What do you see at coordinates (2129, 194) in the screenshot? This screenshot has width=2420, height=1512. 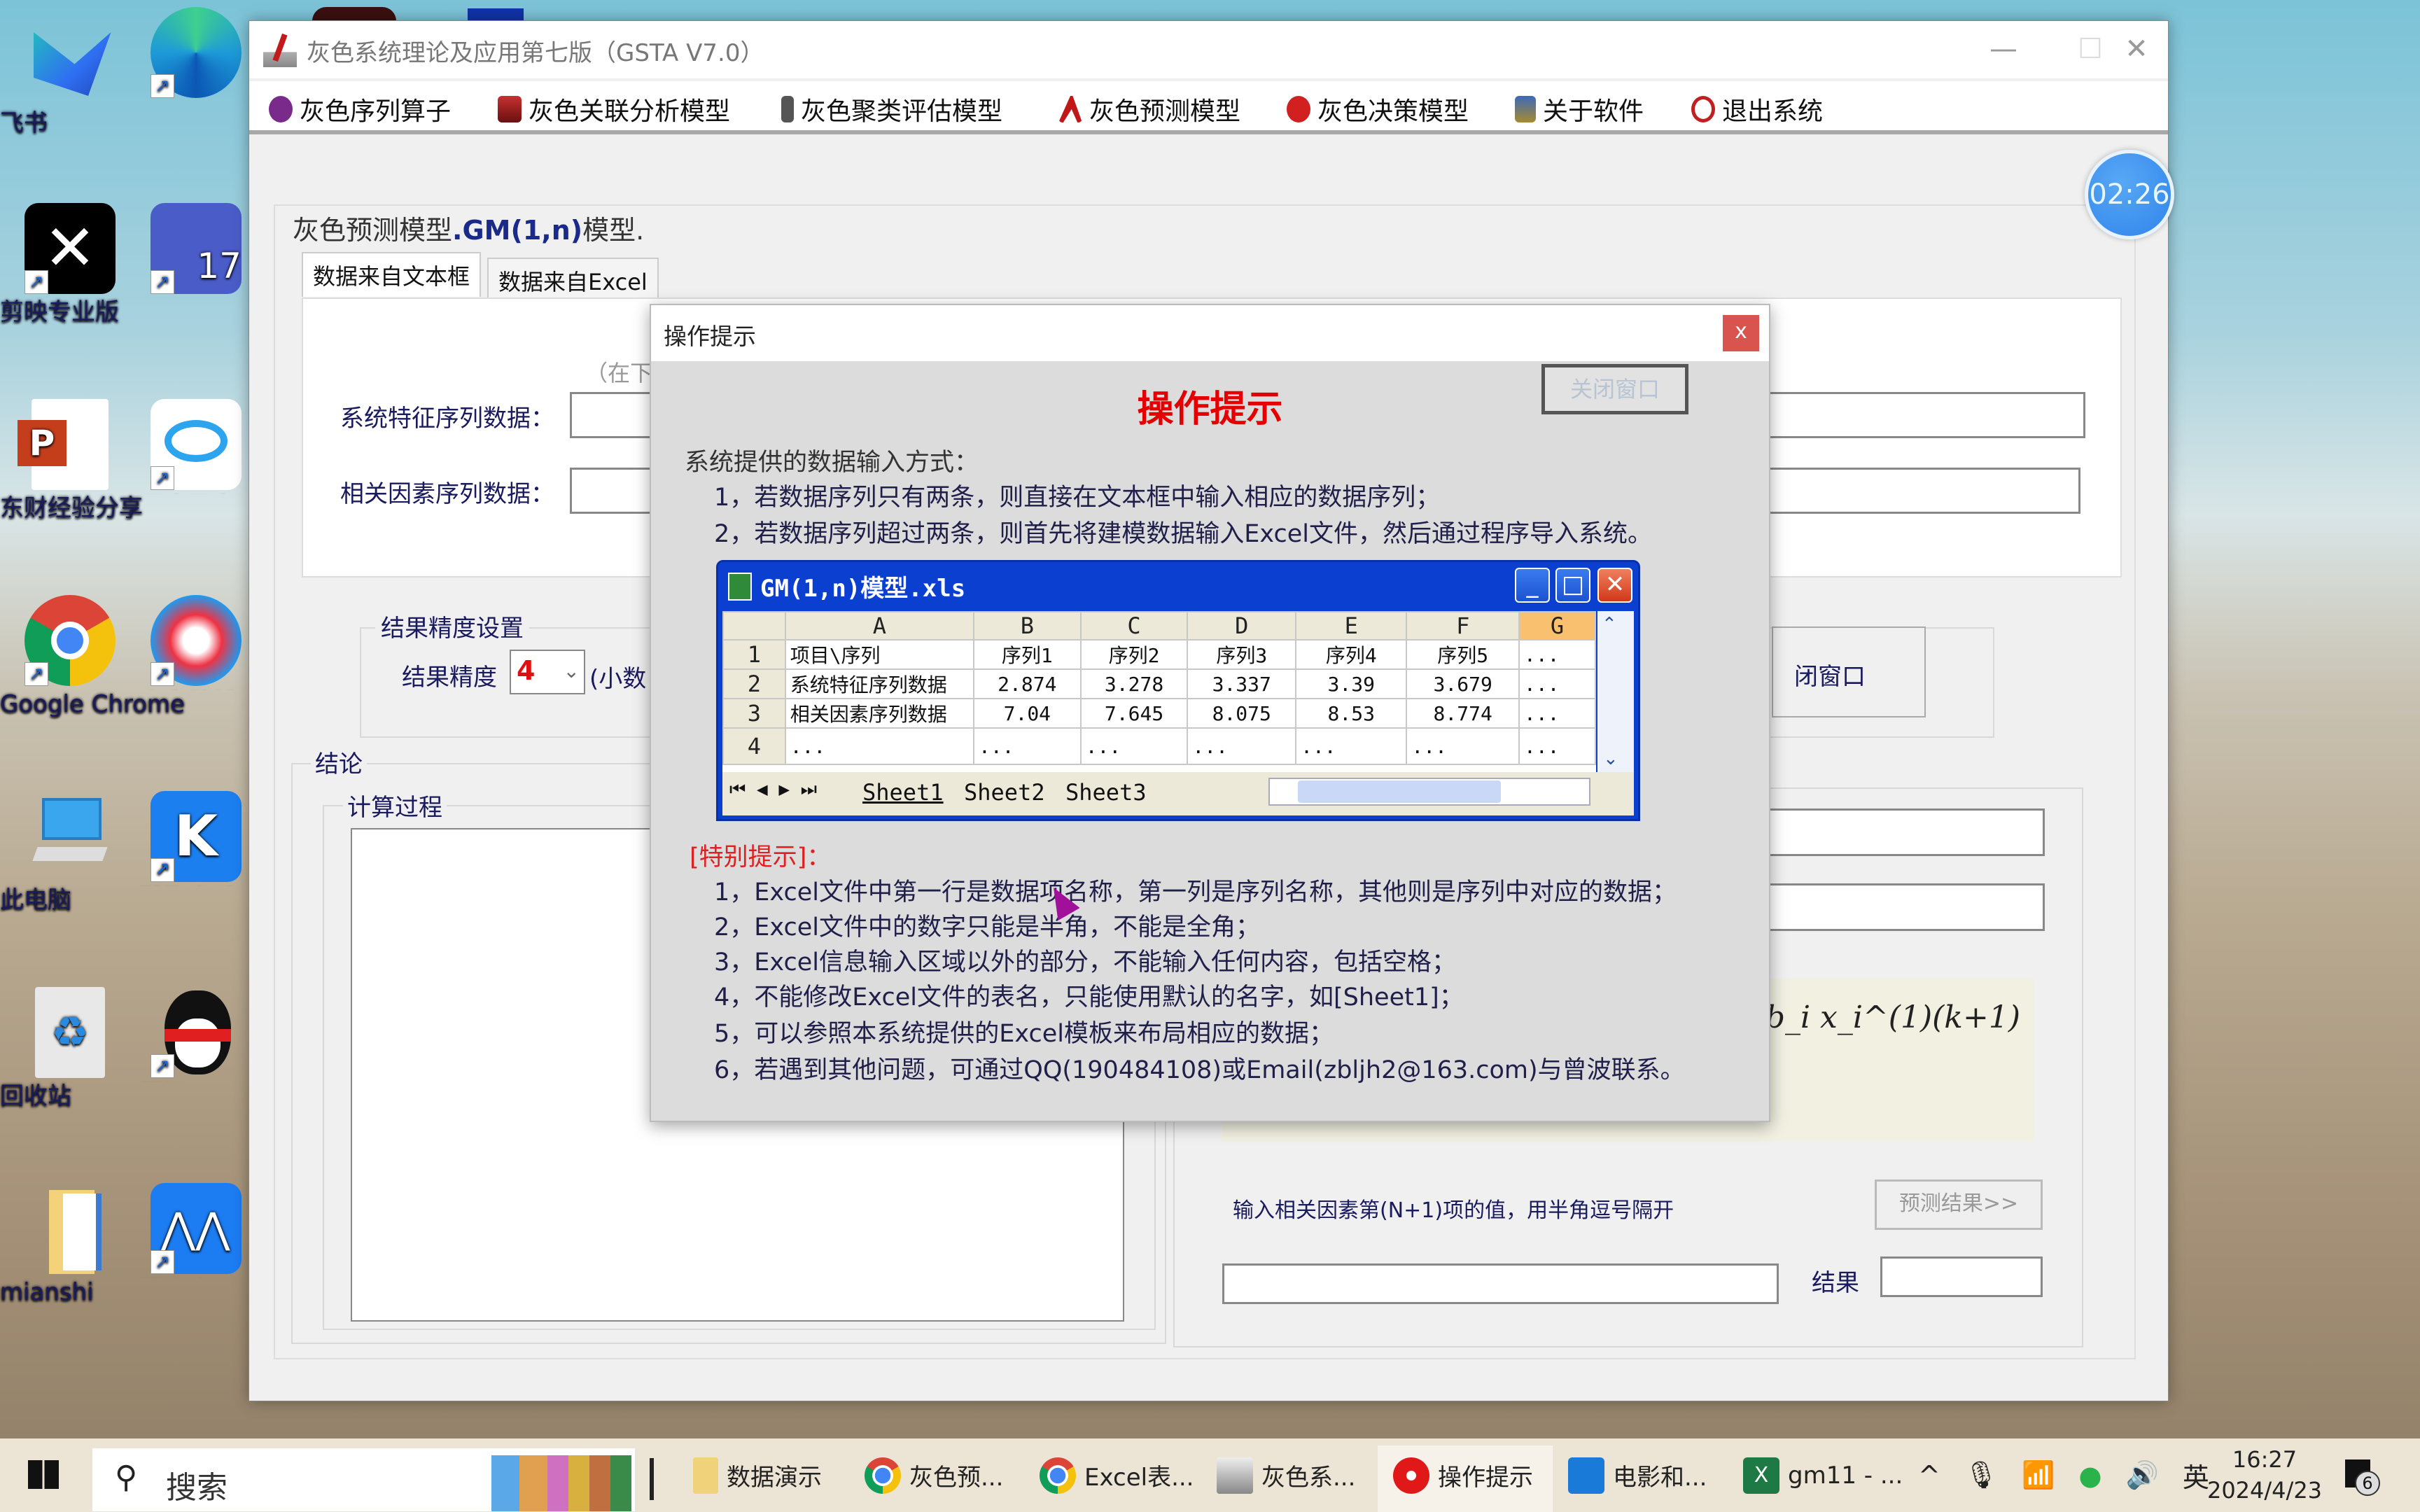 I see `timer-badge: 02:26` at bounding box center [2129, 194].